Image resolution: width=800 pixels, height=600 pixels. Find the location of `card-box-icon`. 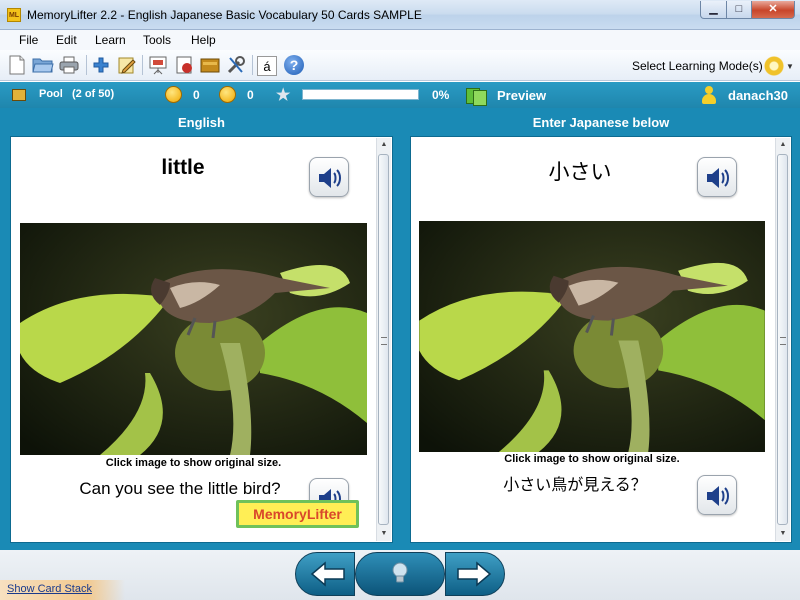

card-box-icon is located at coordinates (210, 65).